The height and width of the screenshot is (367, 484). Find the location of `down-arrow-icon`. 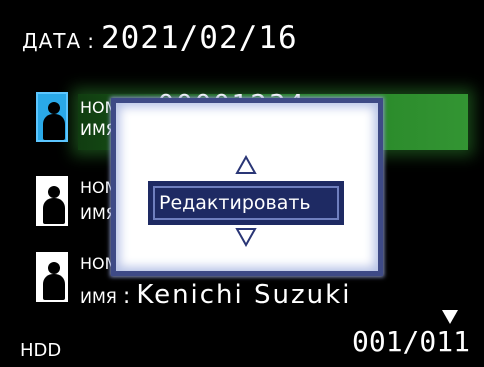

down-arrow-icon is located at coordinates (246, 237).